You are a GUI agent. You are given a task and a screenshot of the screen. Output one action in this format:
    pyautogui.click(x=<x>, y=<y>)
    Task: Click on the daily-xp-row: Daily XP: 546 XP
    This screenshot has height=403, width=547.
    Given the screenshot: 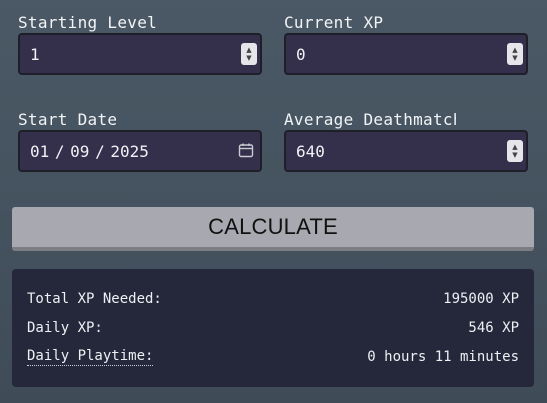 What is the action you would take?
    pyautogui.click(x=273, y=328)
    